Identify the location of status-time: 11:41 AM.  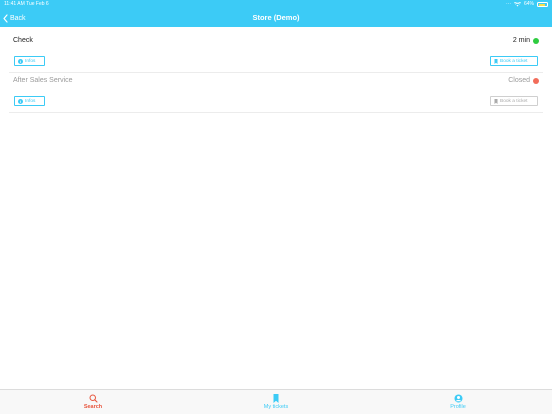
(14, 4).